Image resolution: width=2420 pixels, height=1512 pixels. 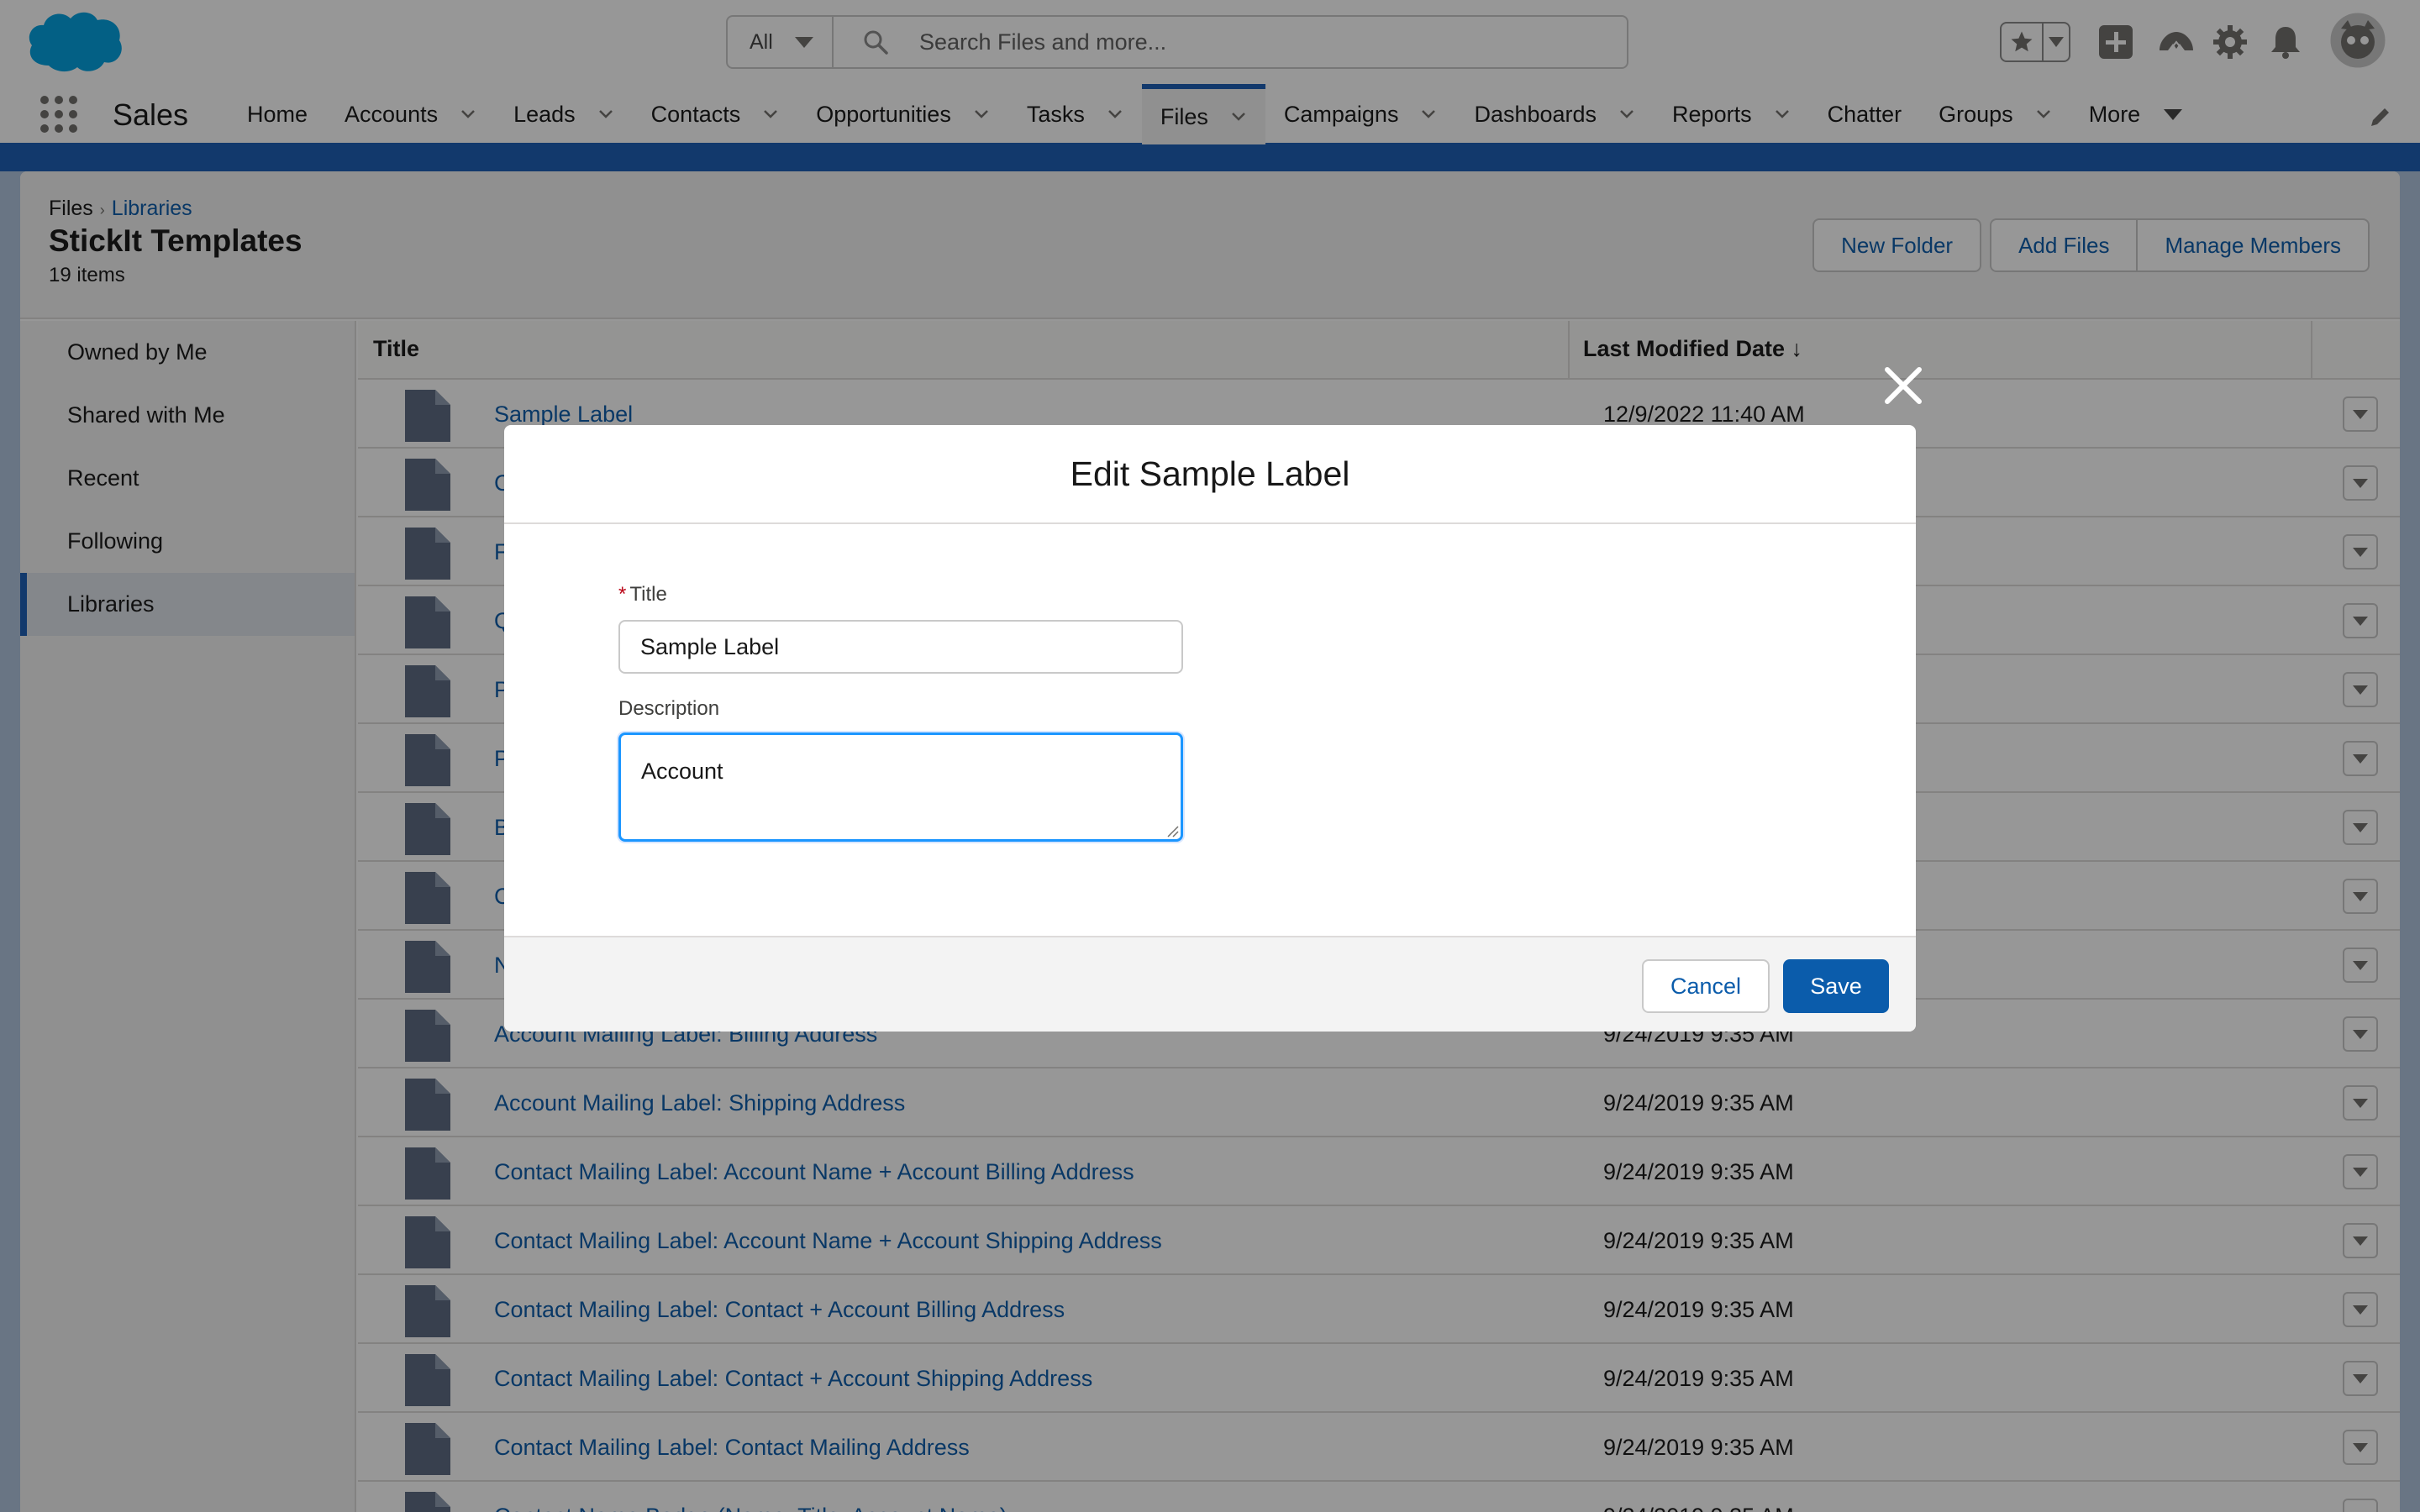 I want to click on required-indicator: *, so click(x=622, y=594).